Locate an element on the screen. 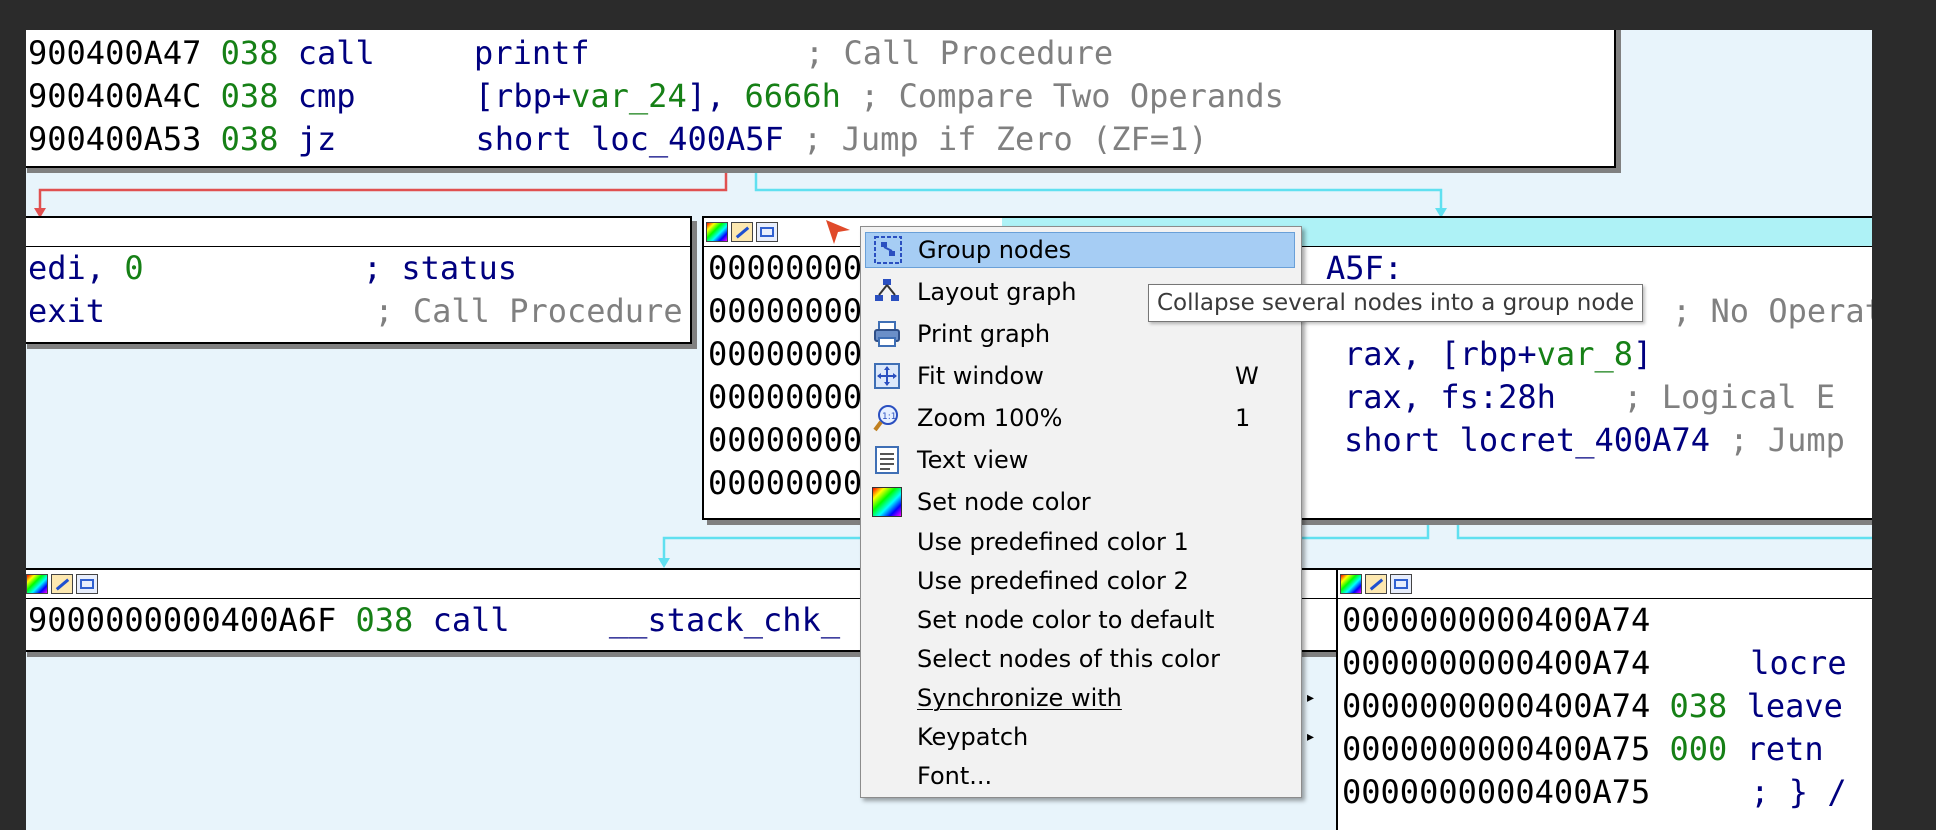 This screenshot has width=1936, height=830. code-line: 0000000000400A74 is located at coordinates (1496, 620).